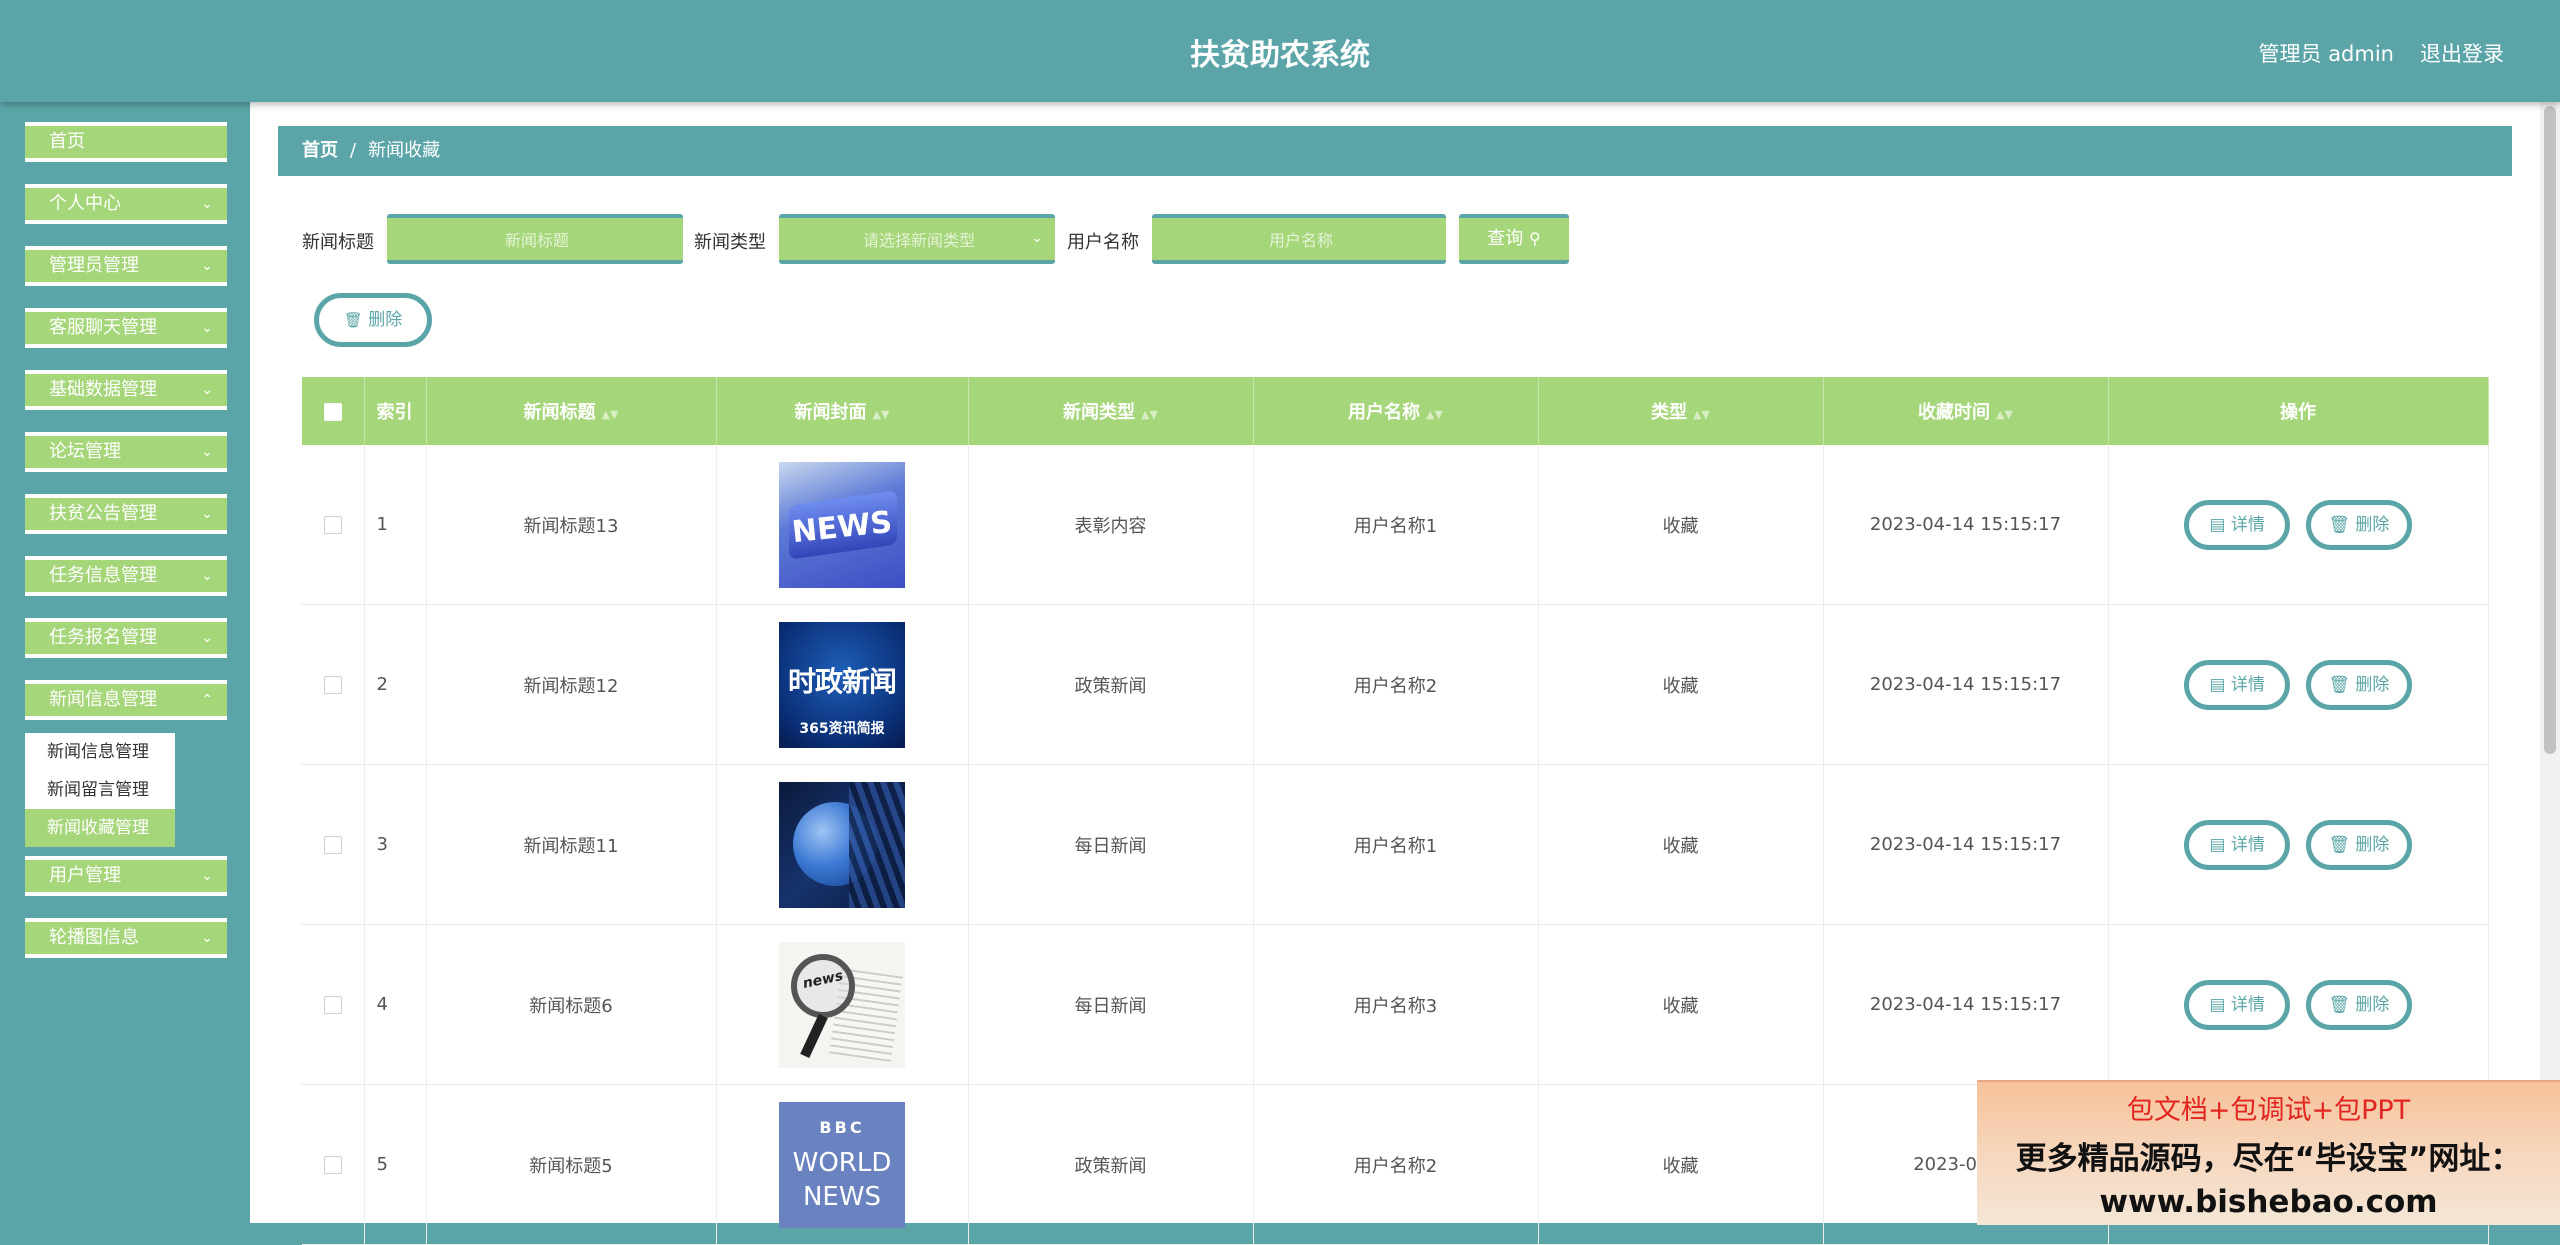  I want to click on trash-icon: 🗑, so click(2339, 684).